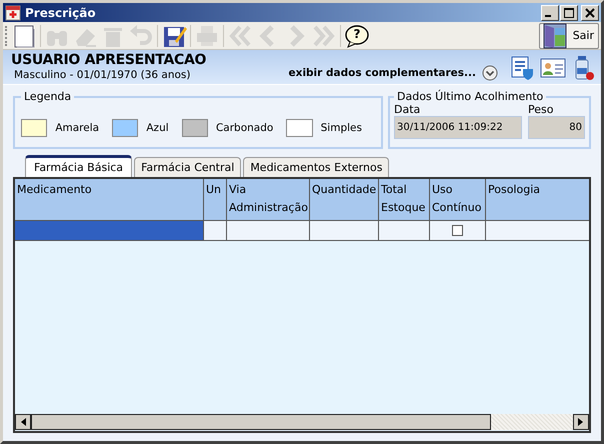 The width and height of the screenshot is (604, 444). What do you see at coordinates (568, 35) in the screenshot?
I see `exit-button: Sair` at bounding box center [568, 35].